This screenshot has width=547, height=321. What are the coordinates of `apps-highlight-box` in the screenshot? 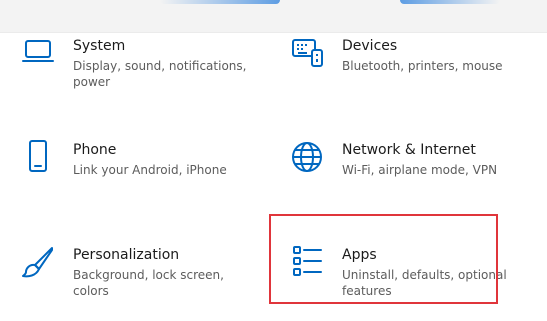 It's located at (383, 259).